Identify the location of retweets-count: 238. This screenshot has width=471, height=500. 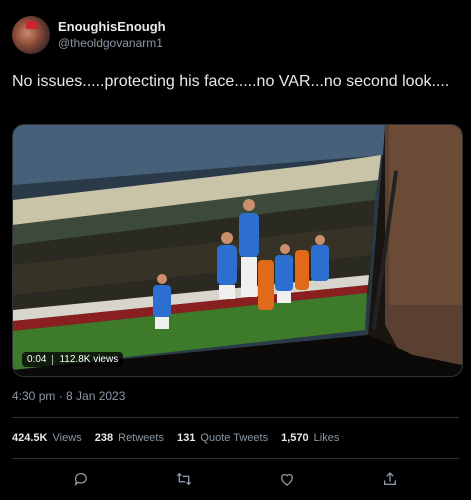
(104, 438).